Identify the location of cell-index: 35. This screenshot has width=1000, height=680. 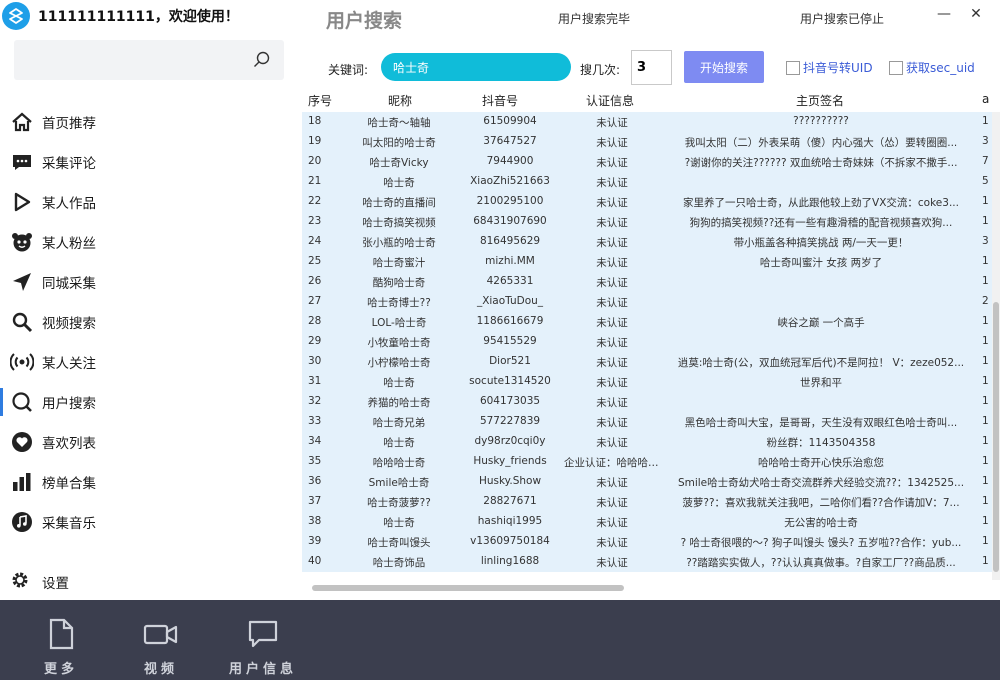
(315, 461).